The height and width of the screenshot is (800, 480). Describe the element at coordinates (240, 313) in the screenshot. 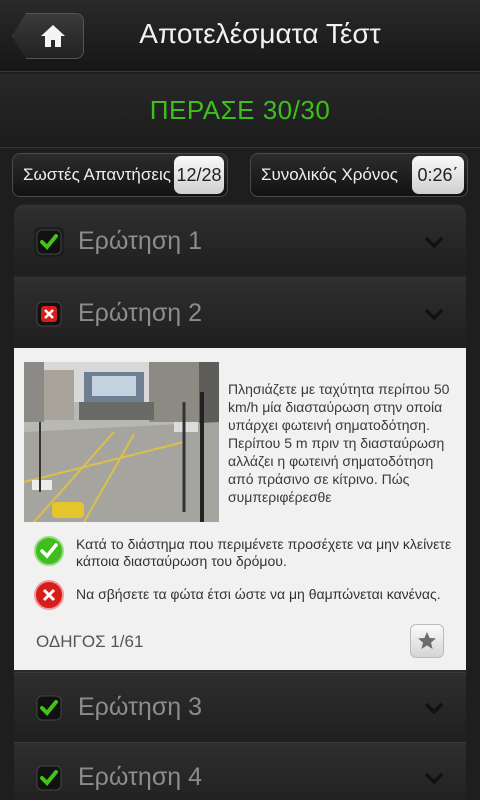

I see `question-row: Ερώτηση 2` at that location.